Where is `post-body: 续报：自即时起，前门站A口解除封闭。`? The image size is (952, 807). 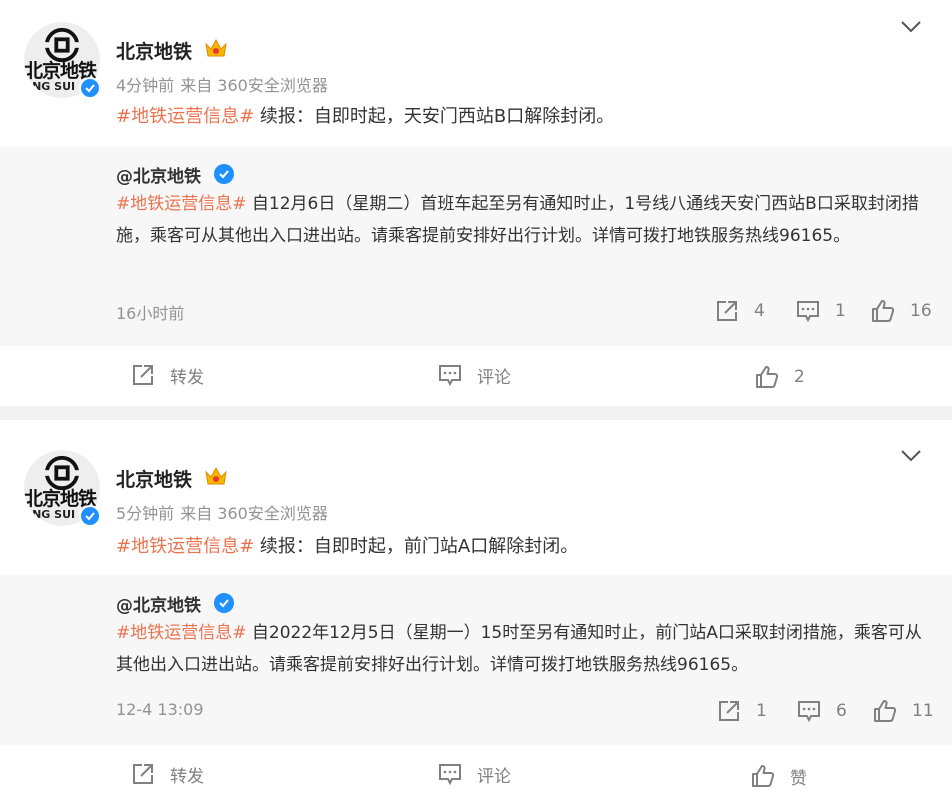 post-body: 续报：自即时起，前门站A口解除封闭。 is located at coordinates (416, 546).